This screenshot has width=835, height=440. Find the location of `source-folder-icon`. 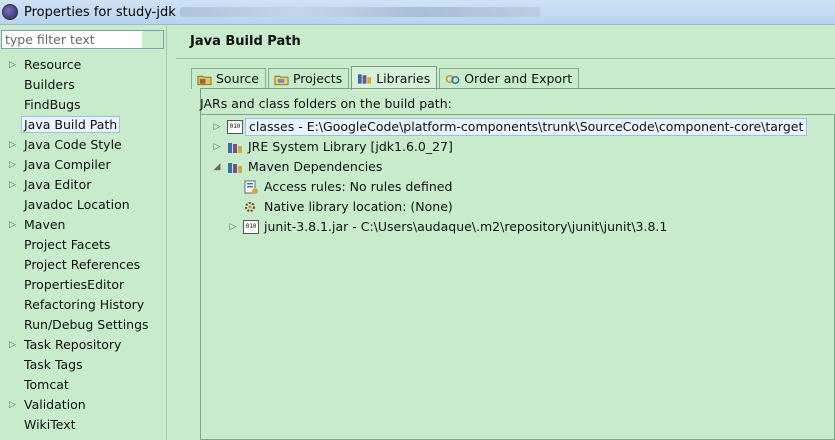

source-folder-icon is located at coordinates (204, 80).